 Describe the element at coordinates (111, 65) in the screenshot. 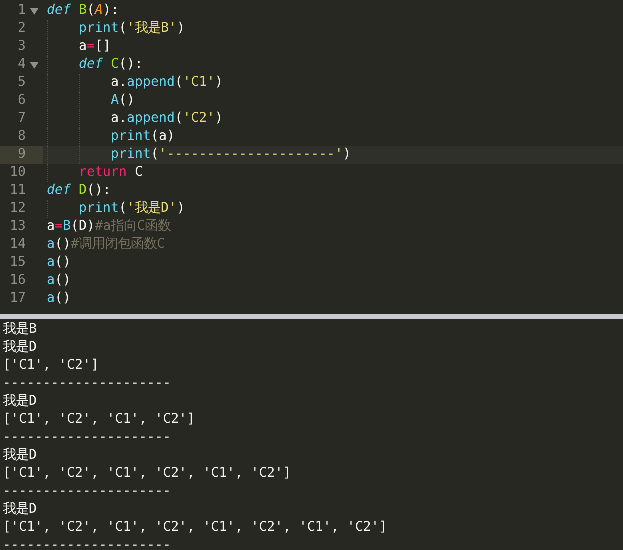

I see `code-line: def C():` at that location.